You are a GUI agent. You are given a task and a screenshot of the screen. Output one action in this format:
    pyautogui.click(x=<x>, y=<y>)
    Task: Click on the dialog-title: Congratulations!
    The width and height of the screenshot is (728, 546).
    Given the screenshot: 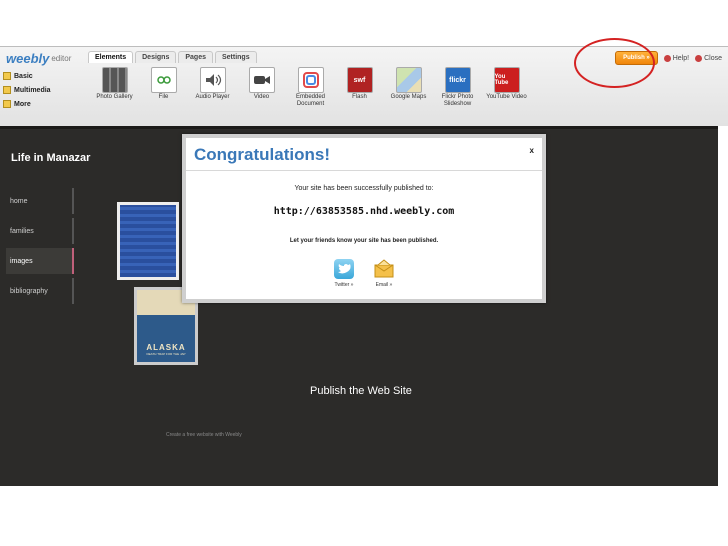 What is the action you would take?
    pyautogui.click(x=262, y=154)
    